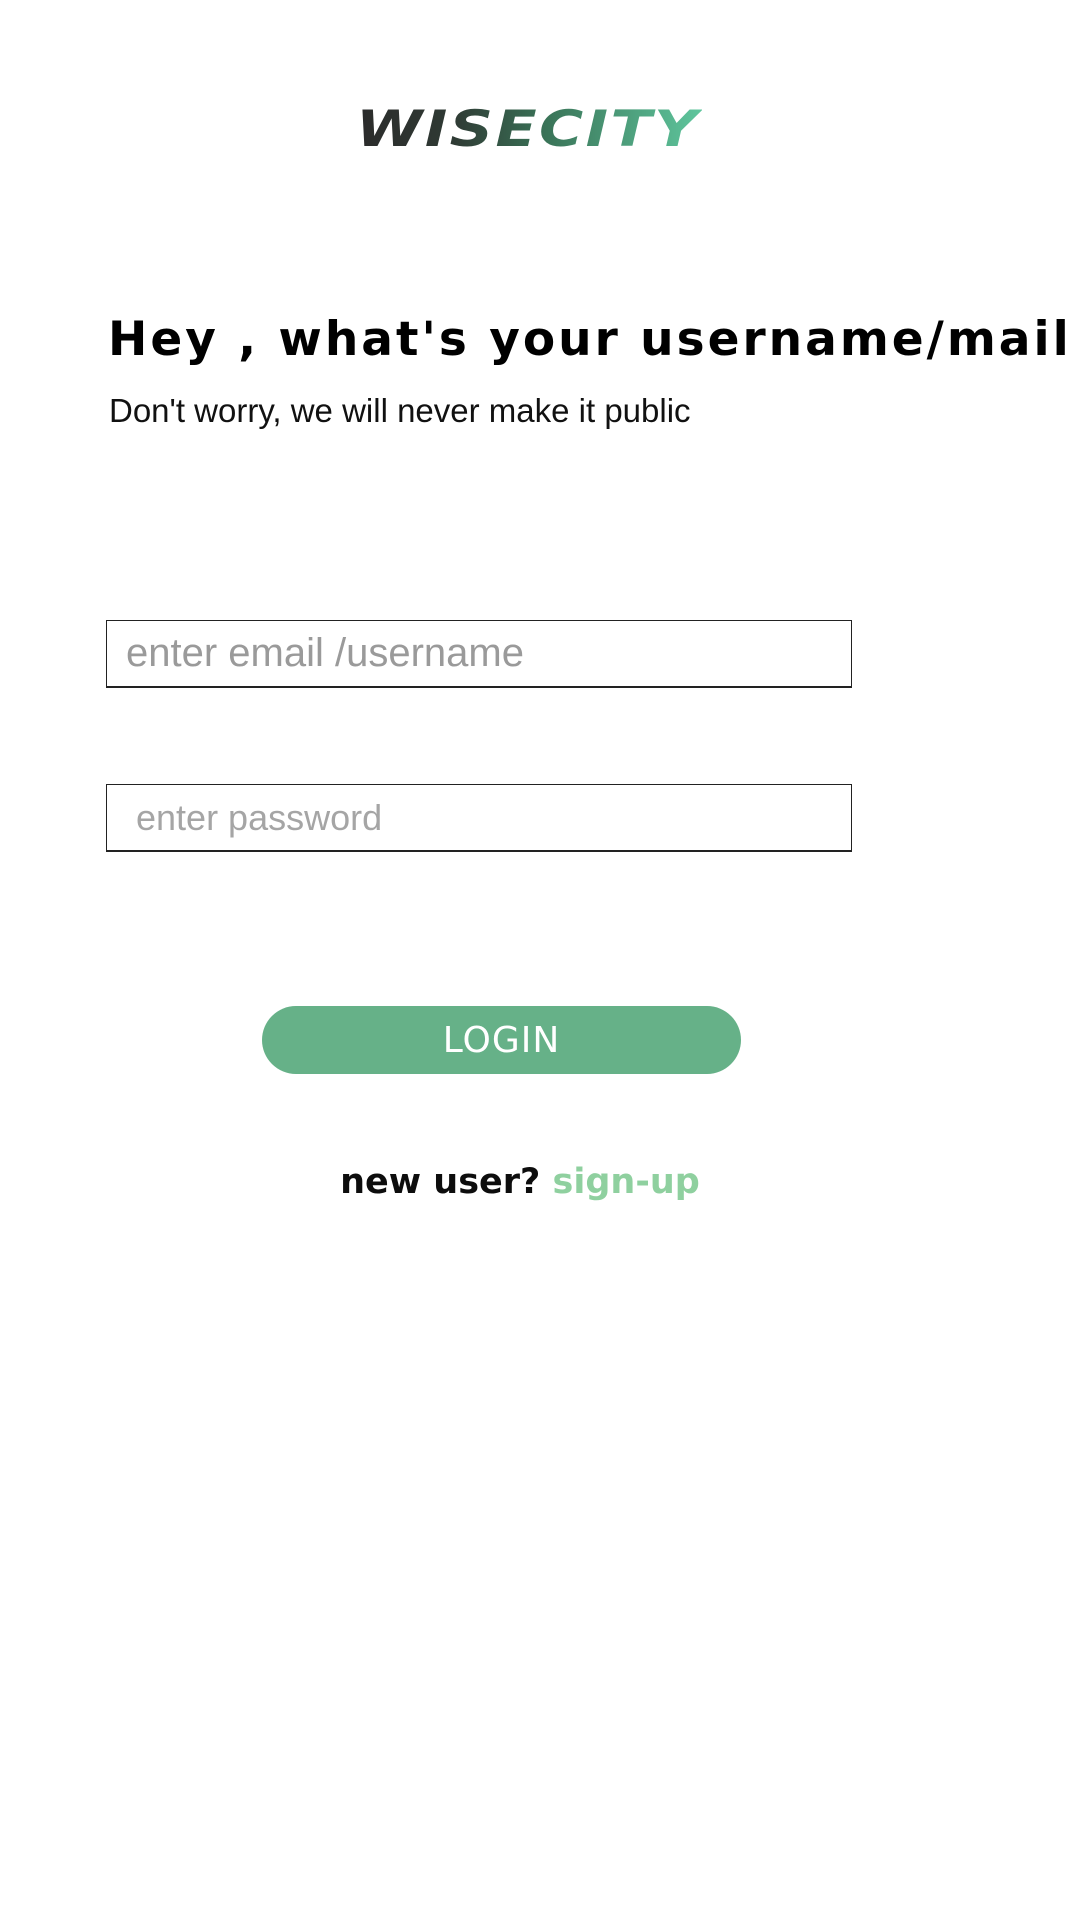 The image size is (1080, 1920). What do you see at coordinates (479, 818) in the screenshot?
I see `password-input` at bounding box center [479, 818].